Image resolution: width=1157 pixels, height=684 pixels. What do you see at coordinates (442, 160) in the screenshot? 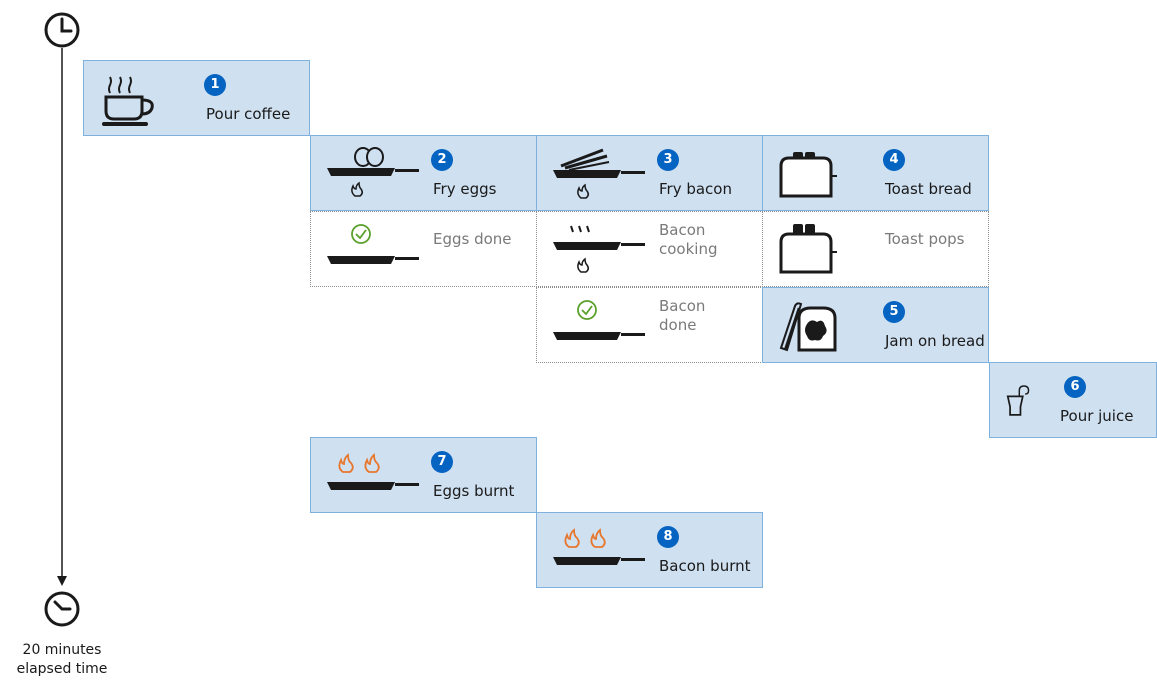
I see `step-number-badge: 2` at bounding box center [442, 160].